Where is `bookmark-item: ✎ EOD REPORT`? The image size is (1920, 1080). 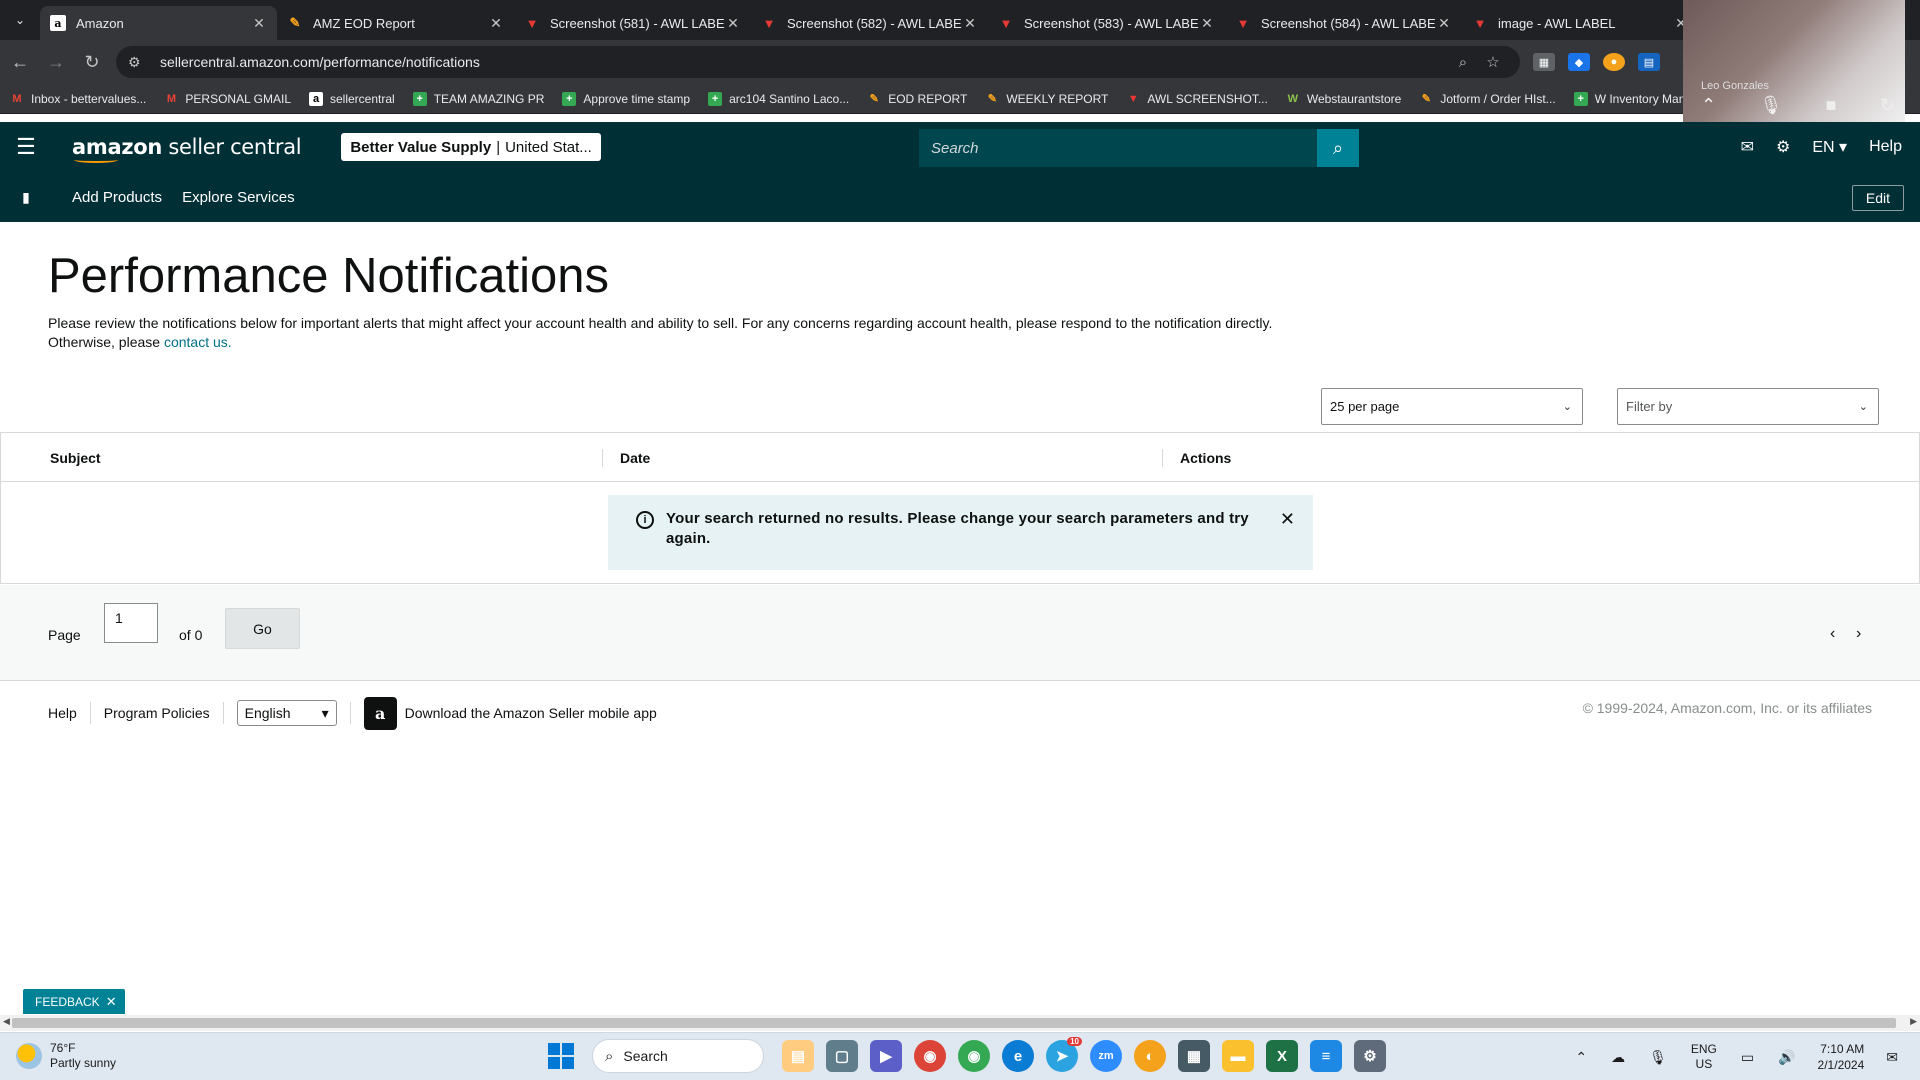
bookmark-item: ✎ EOD REPORT is located at coordinates (917, 99).